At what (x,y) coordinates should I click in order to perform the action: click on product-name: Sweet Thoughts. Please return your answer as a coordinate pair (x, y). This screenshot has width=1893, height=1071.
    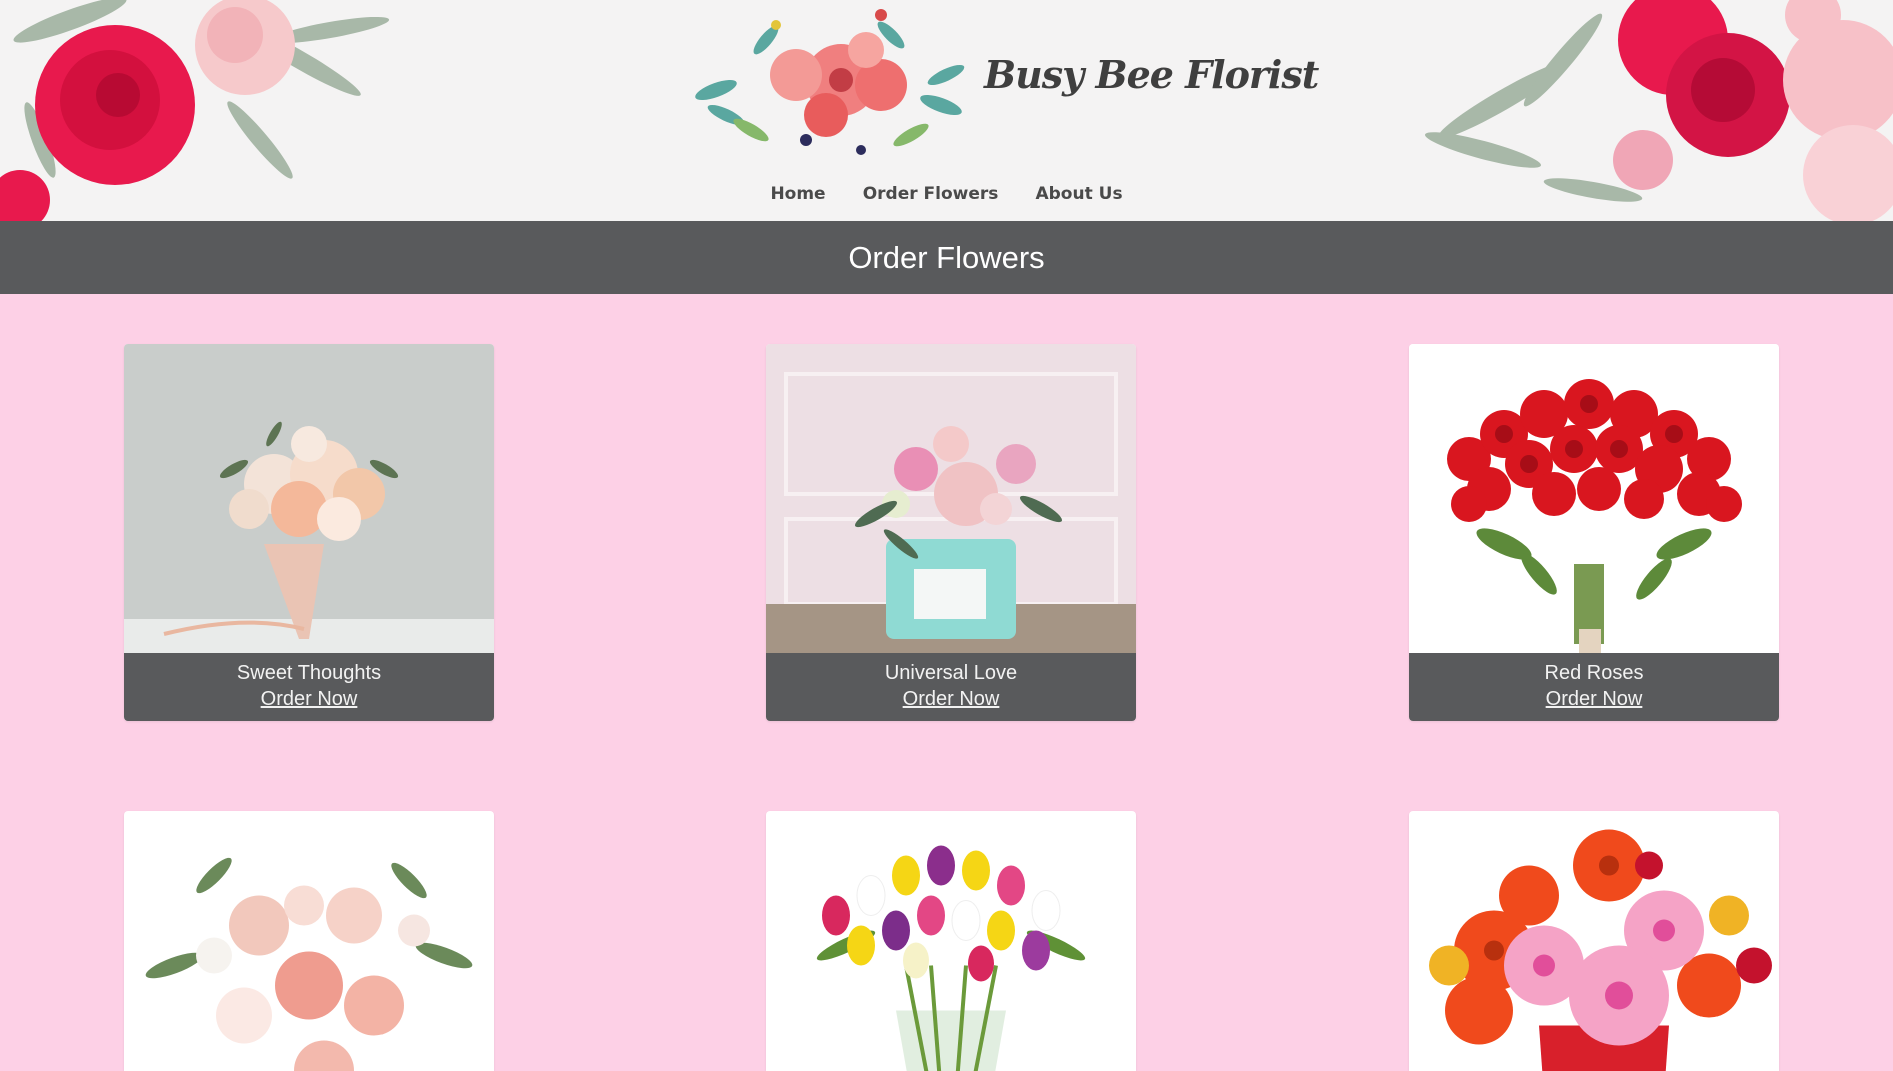
    Looking at the image, I should click on (309, 669).